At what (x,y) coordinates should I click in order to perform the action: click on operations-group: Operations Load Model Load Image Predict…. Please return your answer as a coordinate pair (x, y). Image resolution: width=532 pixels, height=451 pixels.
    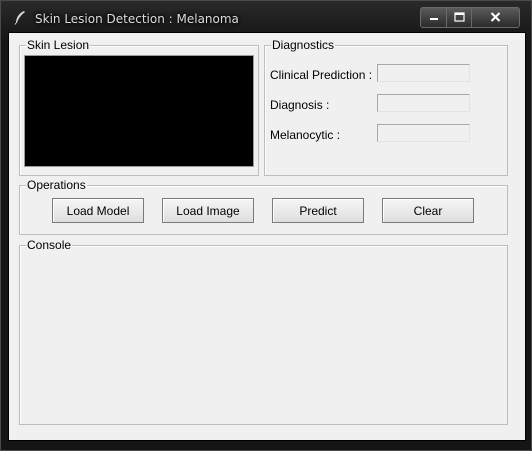
    Looking at the image, I should click on (263, 206).